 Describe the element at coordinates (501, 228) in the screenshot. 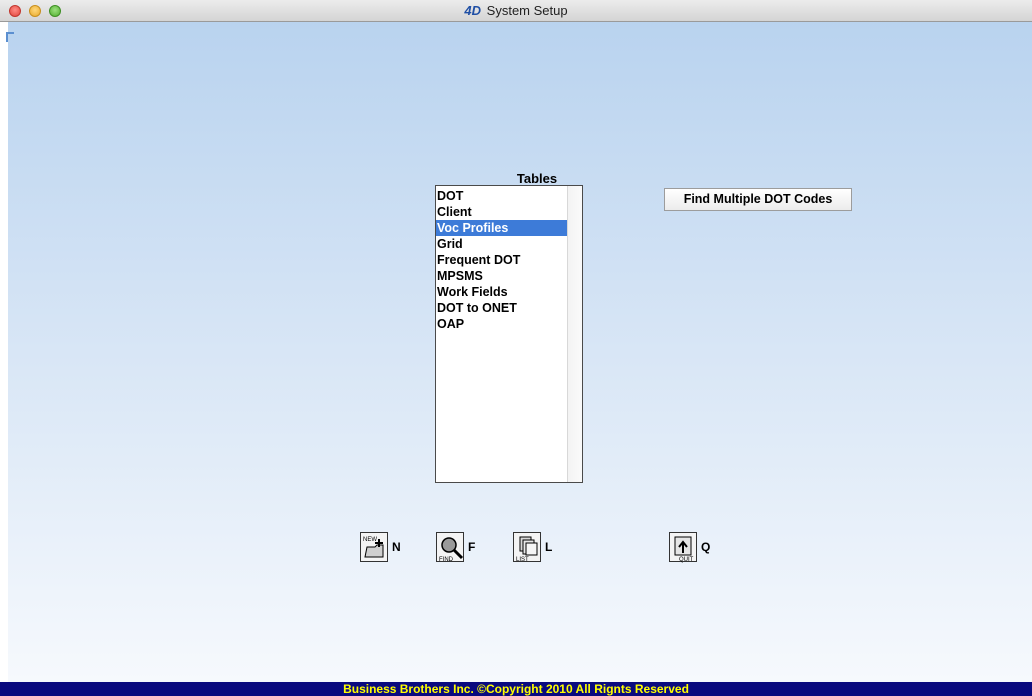

I see `table-item-voc-profiles: Voc Profiles` at that location.